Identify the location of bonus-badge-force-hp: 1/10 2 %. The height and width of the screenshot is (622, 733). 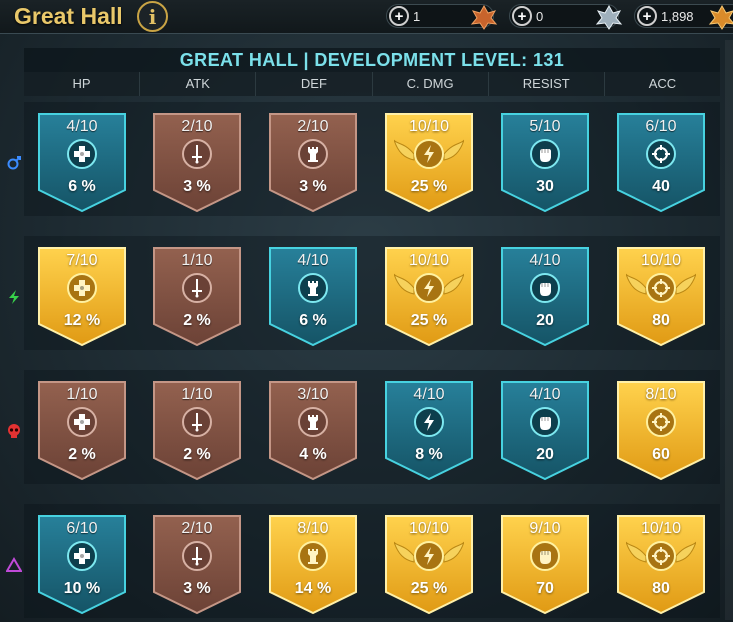
(82, 430).